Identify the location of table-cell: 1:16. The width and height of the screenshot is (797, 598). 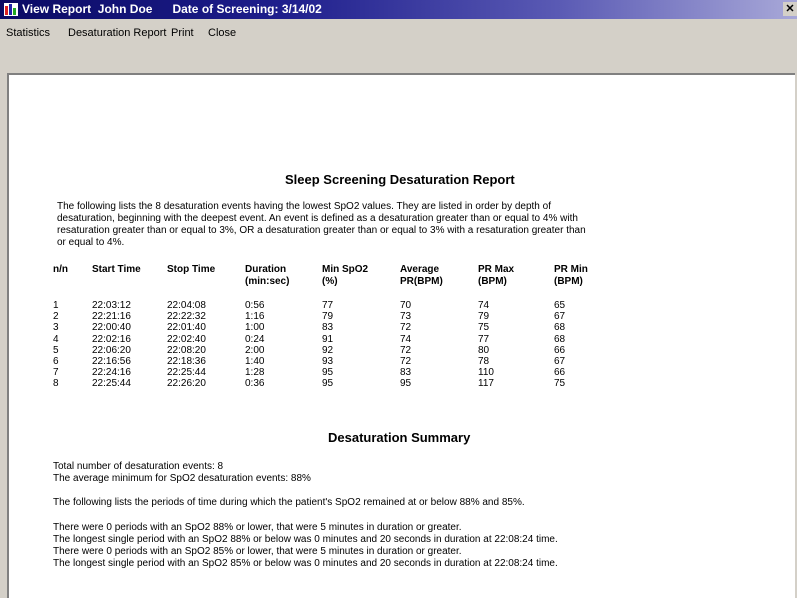
(255, 317).